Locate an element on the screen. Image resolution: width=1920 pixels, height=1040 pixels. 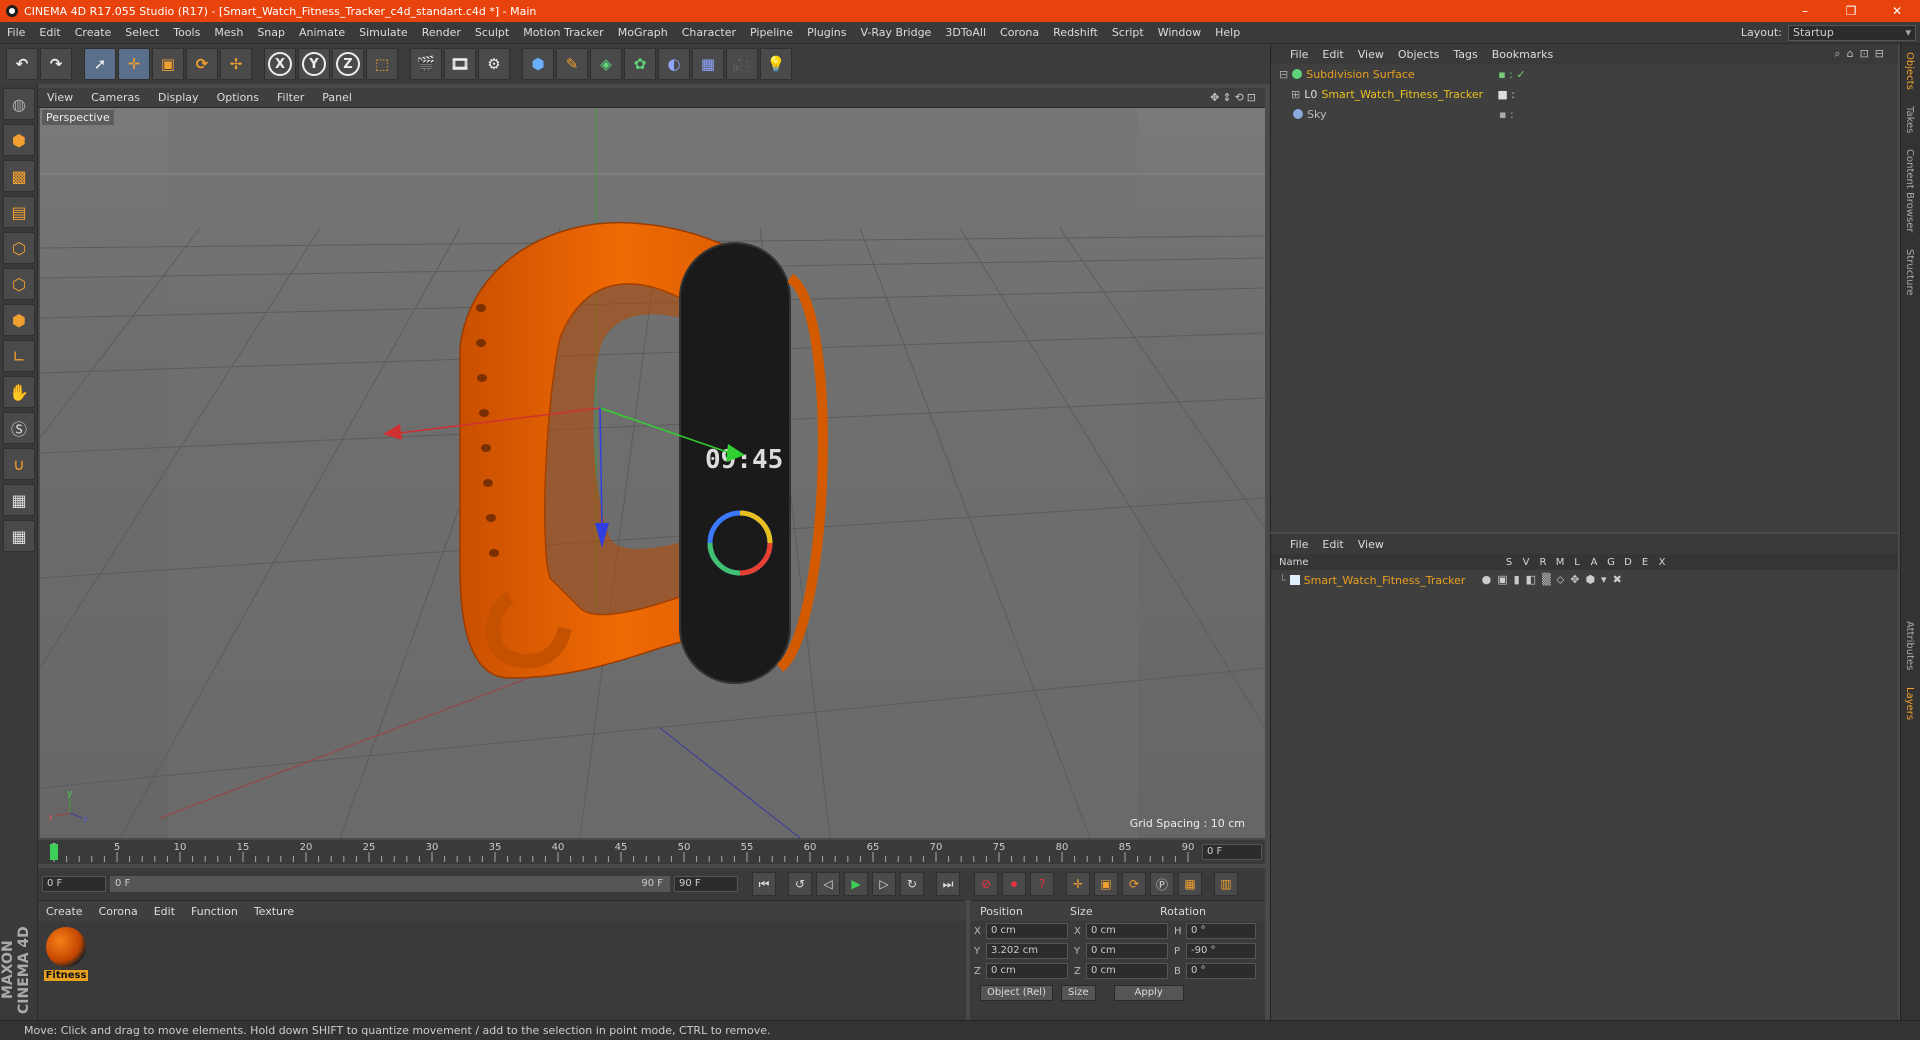
menu-motion-tracker: Motion Tracker is located at coordinates (563, 32).